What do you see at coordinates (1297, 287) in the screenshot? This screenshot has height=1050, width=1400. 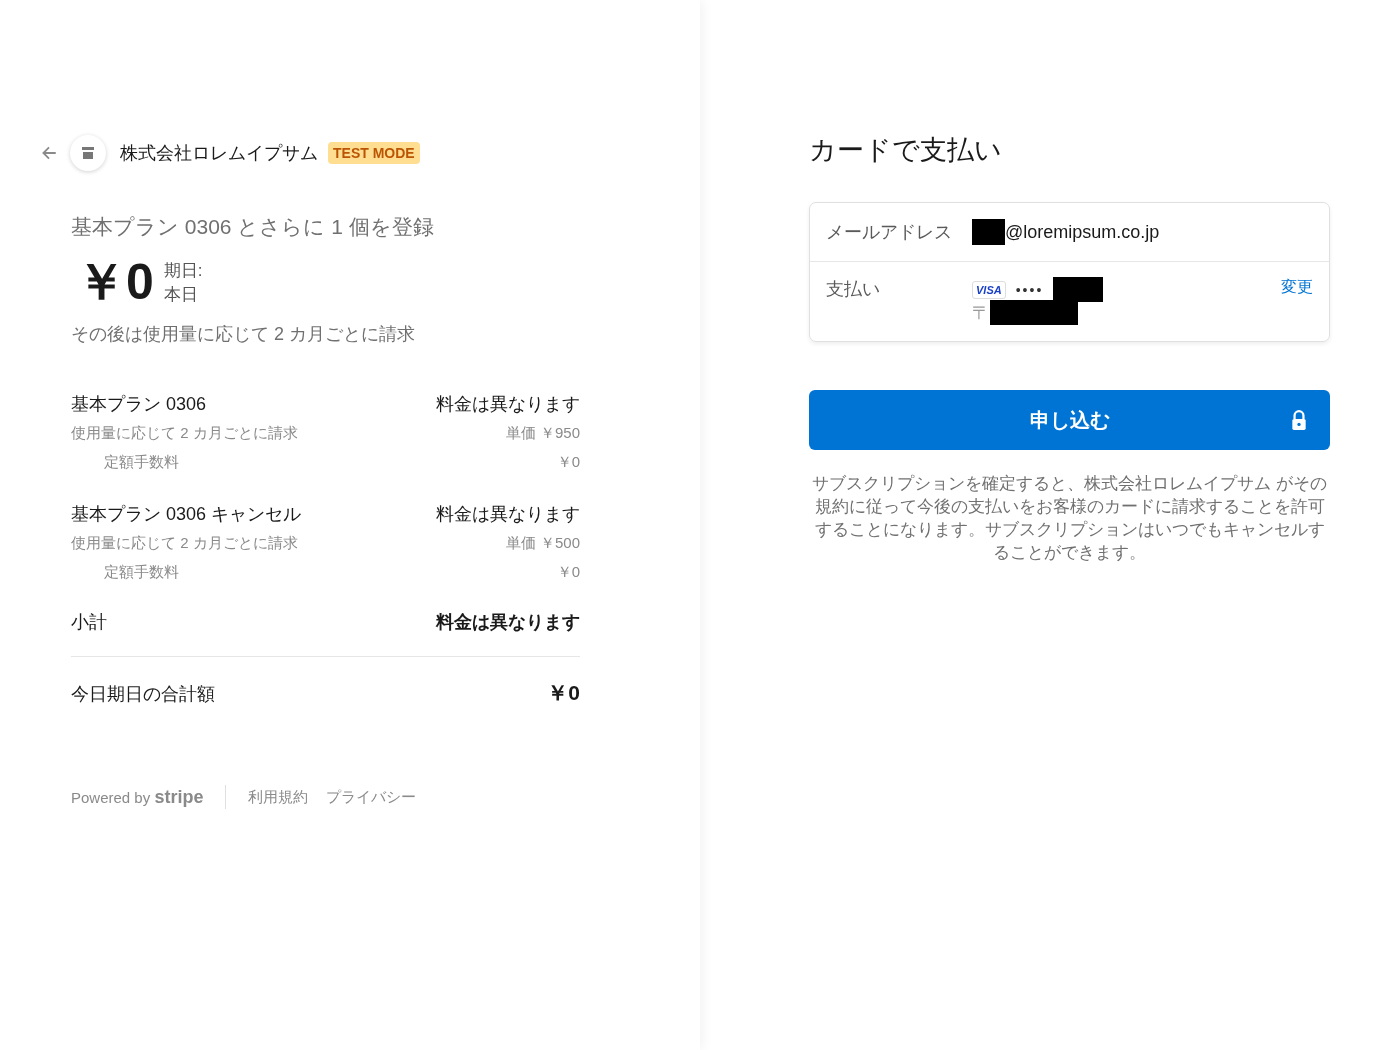 I see `change-link: 変更` at bounding box center [1297, 287].